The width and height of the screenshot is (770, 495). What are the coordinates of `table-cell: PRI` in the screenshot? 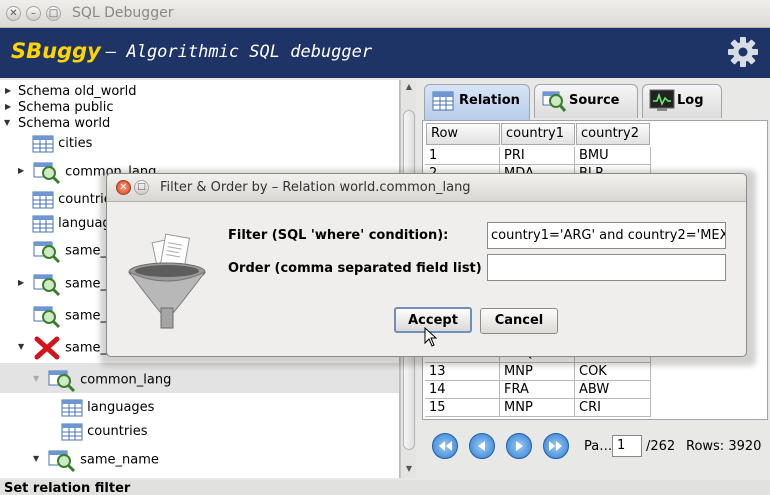 It's located at (537, 156).